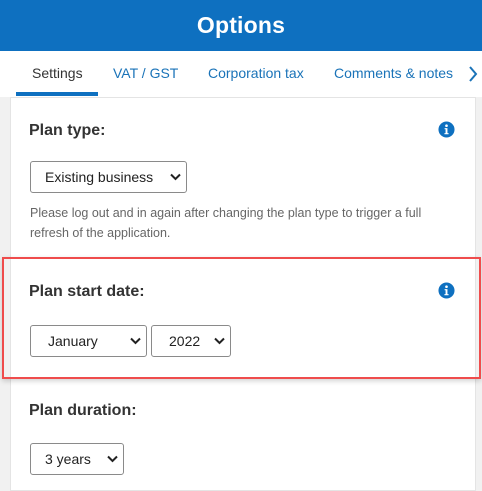 This screenshot has width=482, height=491. What do you see at coordinates (57, 94) in the screenshot?
I see `active-tab-indicator` at bounding box center [57, 94].